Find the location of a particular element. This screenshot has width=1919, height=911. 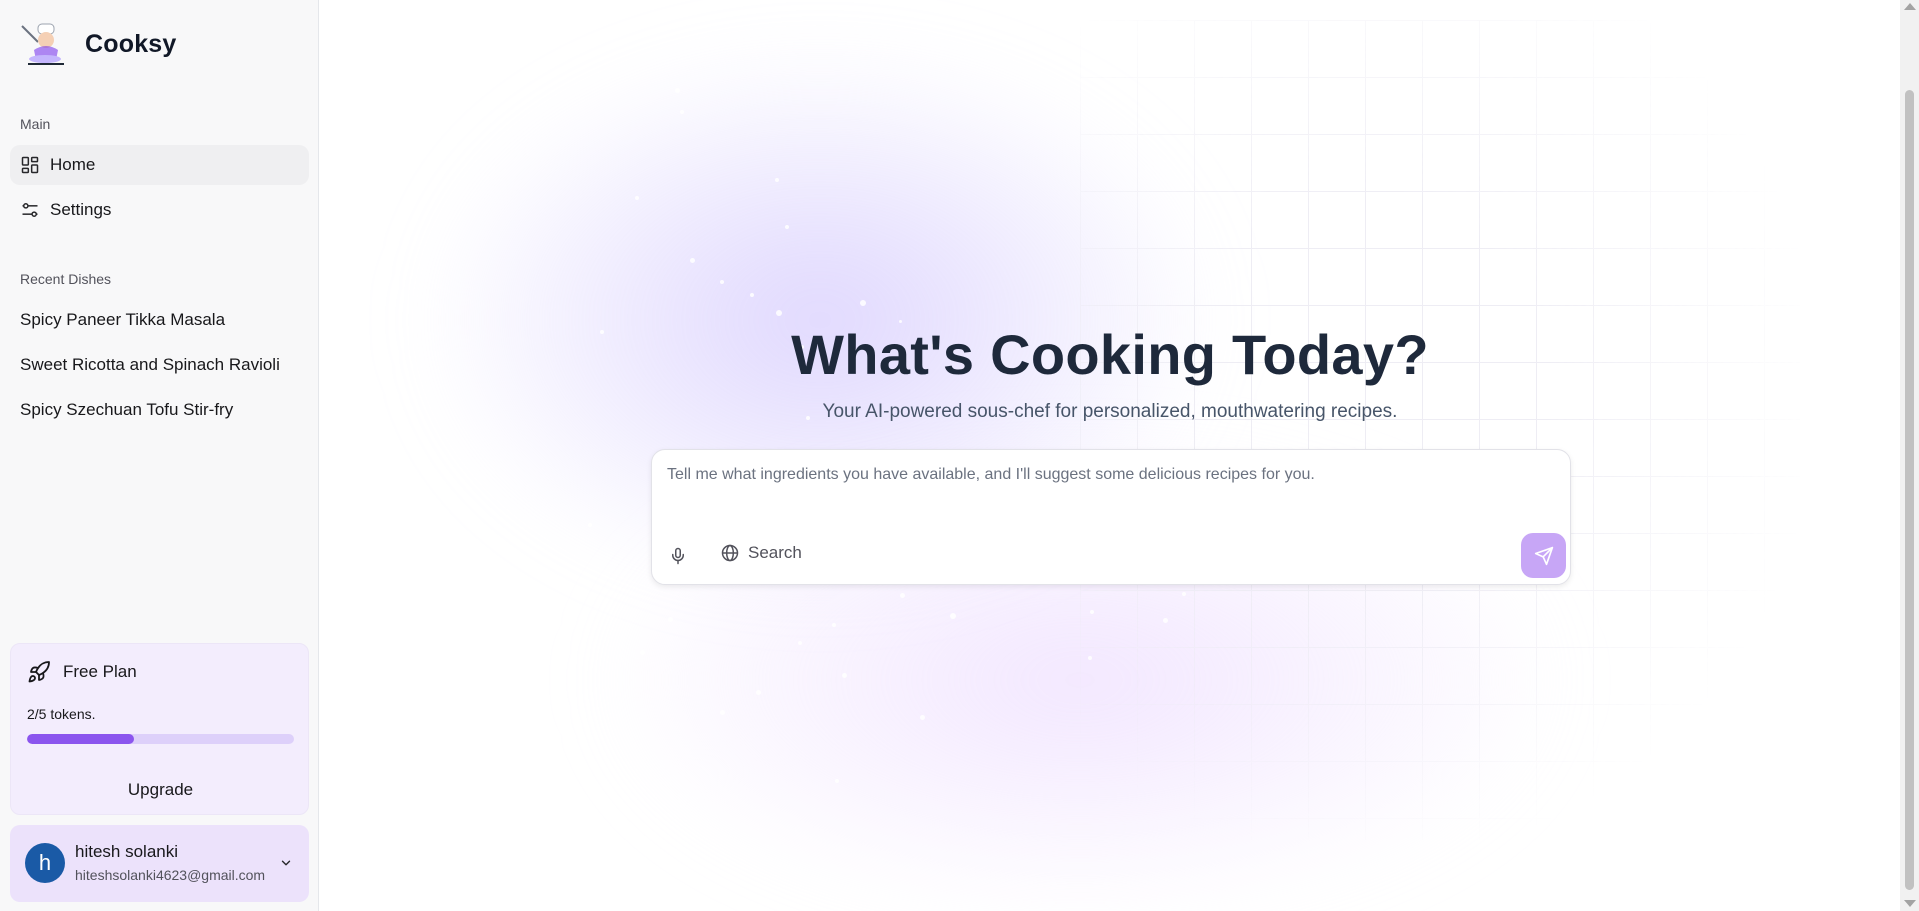

sliders-icon is located at coordinates (30, 210).